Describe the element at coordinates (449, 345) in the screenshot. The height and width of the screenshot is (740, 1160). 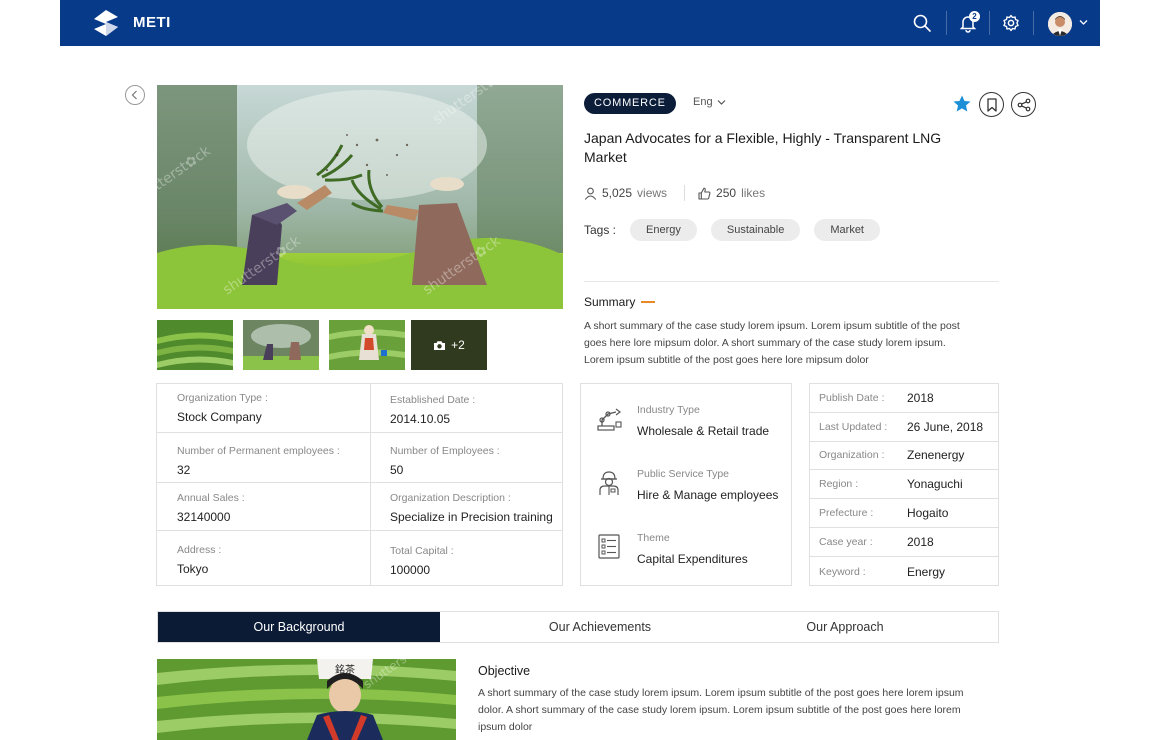
I see `gallery-more-button: +2` at that location.